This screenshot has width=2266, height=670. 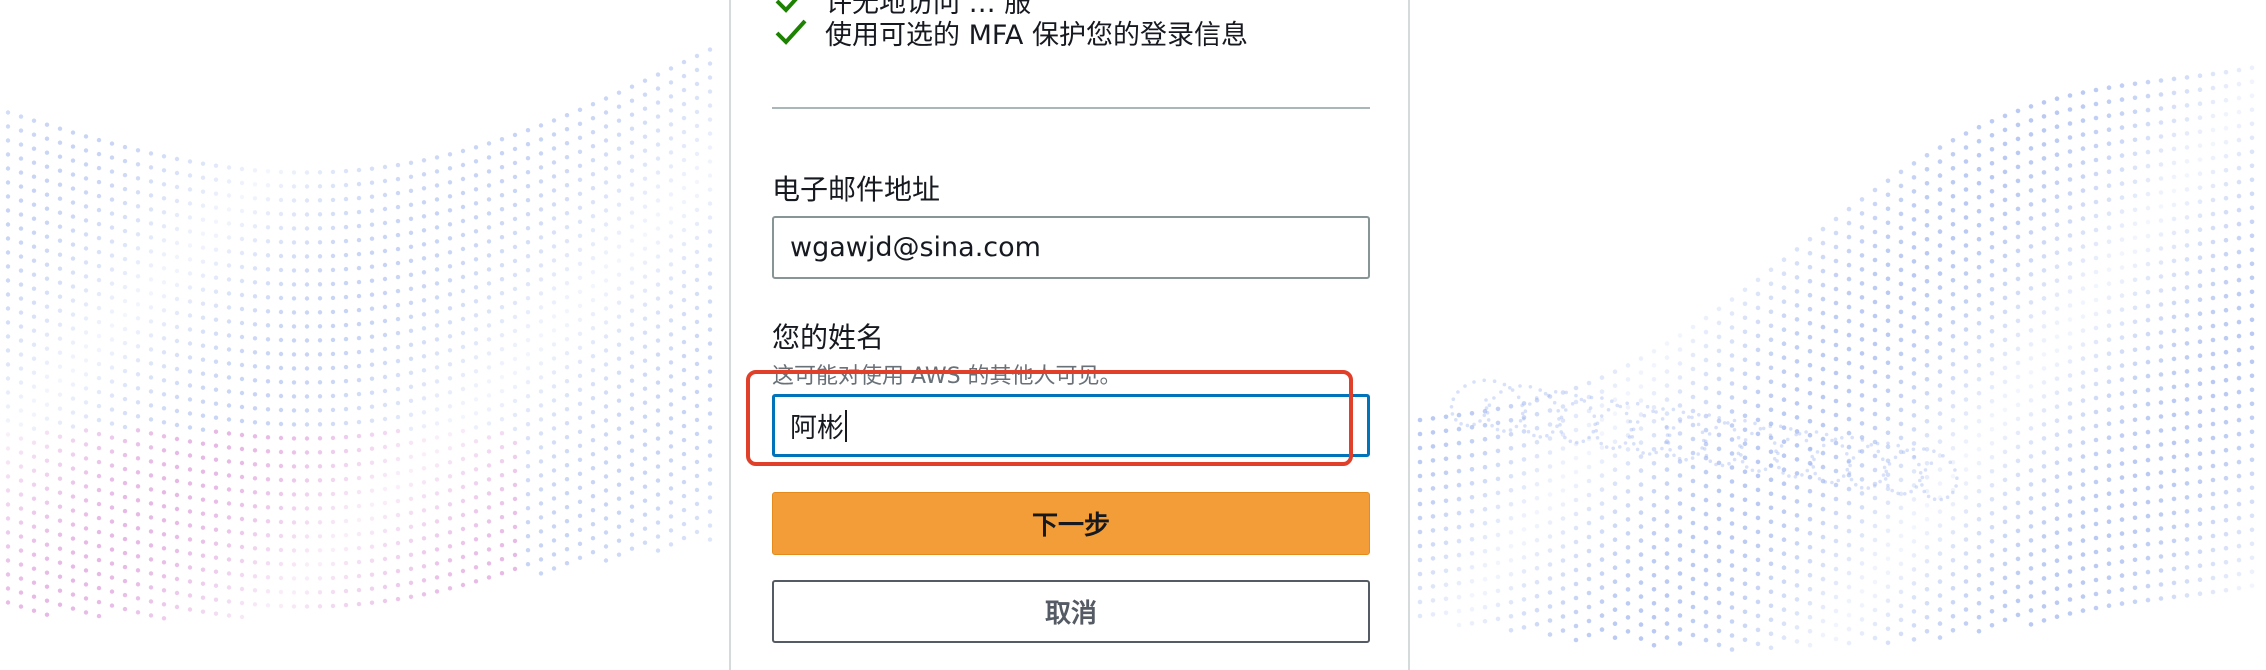 What do you see at coordinates (856, 189) in the screenshot?
I see `email-label: 电子邮件地址` at bounding box center [856, 189].